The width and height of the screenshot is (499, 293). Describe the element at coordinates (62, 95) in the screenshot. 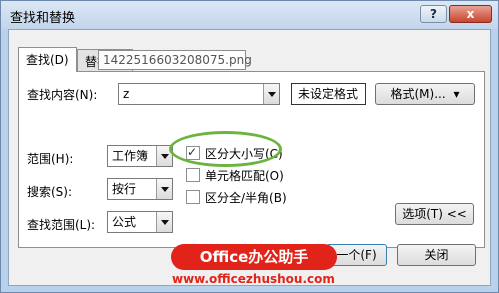

I see `find-what-label: 查找内容(N):` at that location.